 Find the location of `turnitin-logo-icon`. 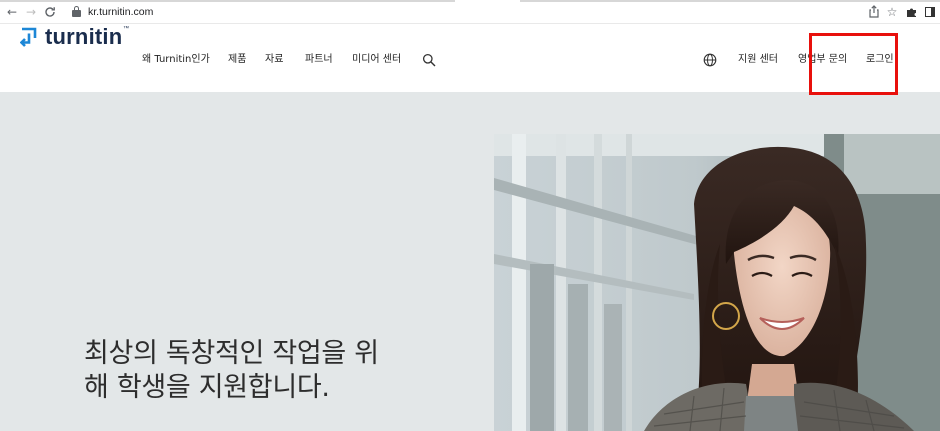

turnitin-logo-icon is located at coordinates (28, 37).